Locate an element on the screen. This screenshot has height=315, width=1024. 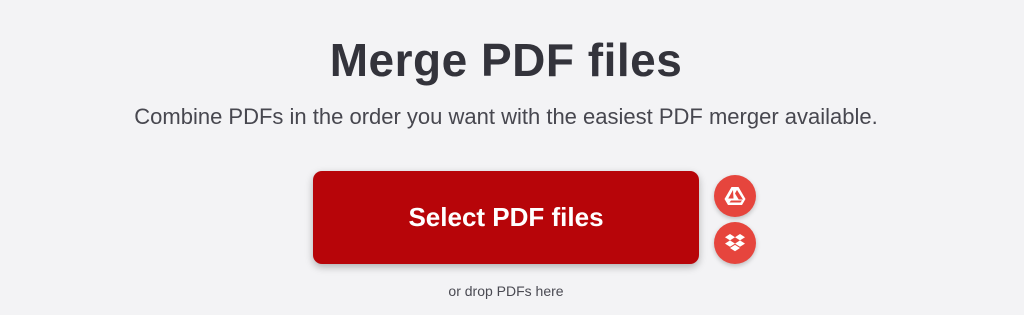
google-drive-button is located at coordinates (735, 196).